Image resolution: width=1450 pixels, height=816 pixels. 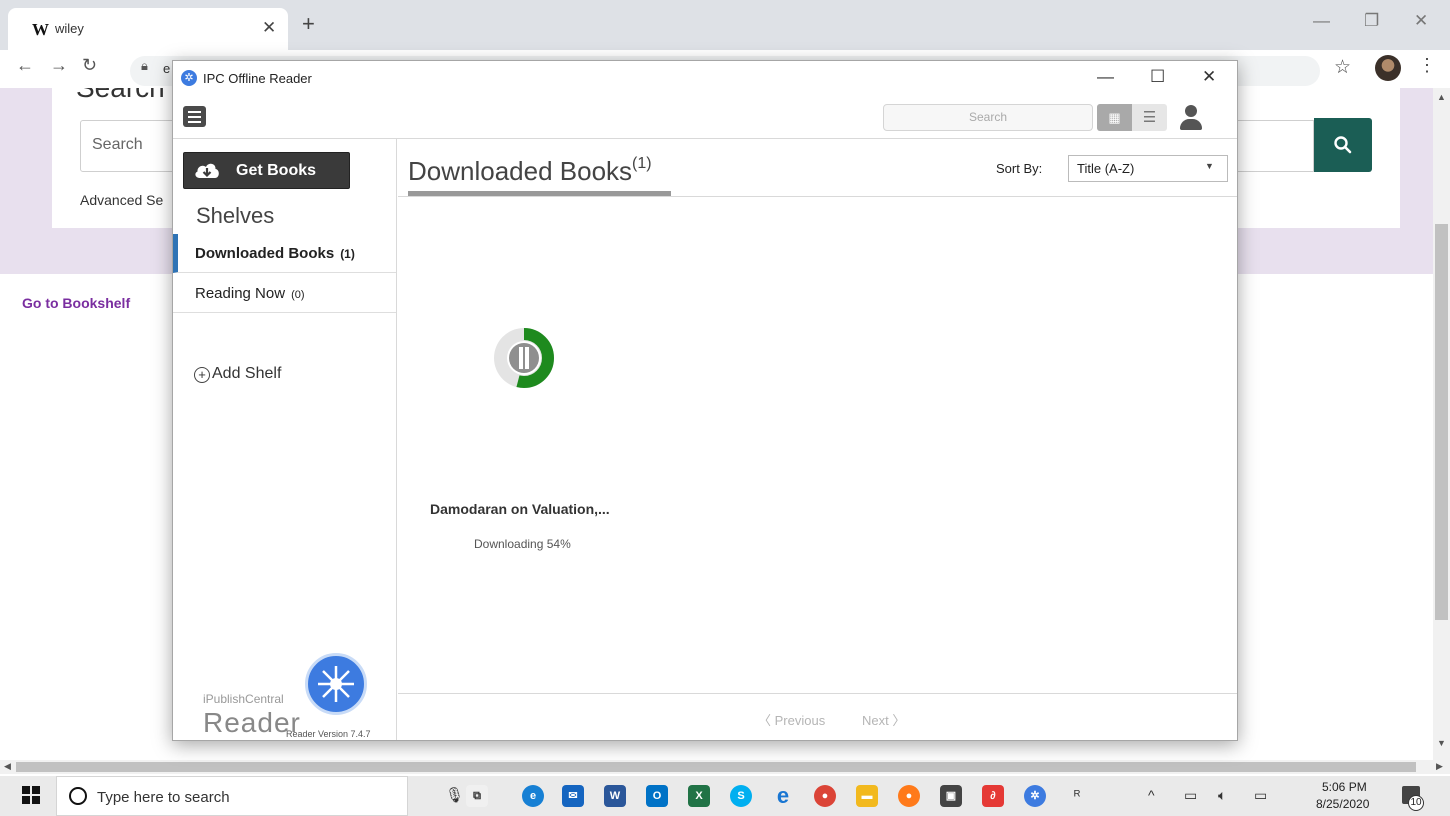 I want to click on content-title: Downloaded Books(1), so click(x=530, y=170).